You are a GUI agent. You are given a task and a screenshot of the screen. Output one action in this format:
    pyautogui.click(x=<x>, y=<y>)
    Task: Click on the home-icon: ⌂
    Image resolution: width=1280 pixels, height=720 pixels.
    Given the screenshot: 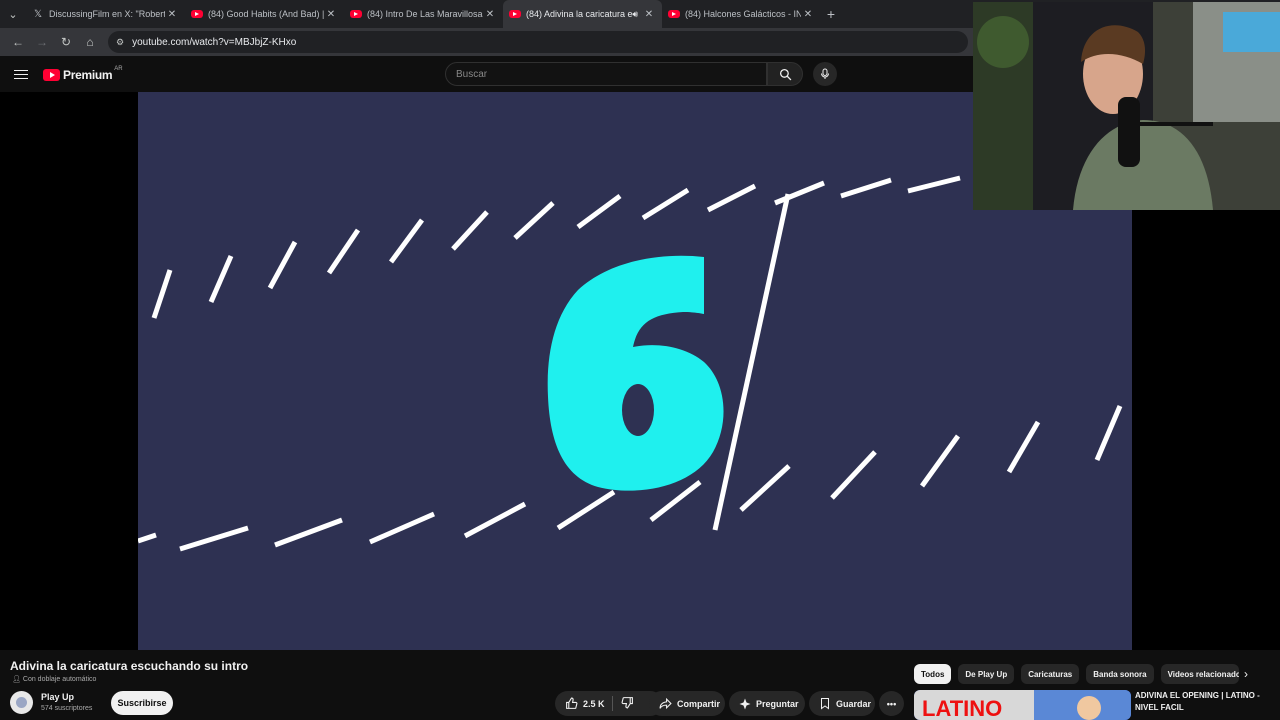 What is the action you would take?
    pyautogui.click(x=90, y=42)
    